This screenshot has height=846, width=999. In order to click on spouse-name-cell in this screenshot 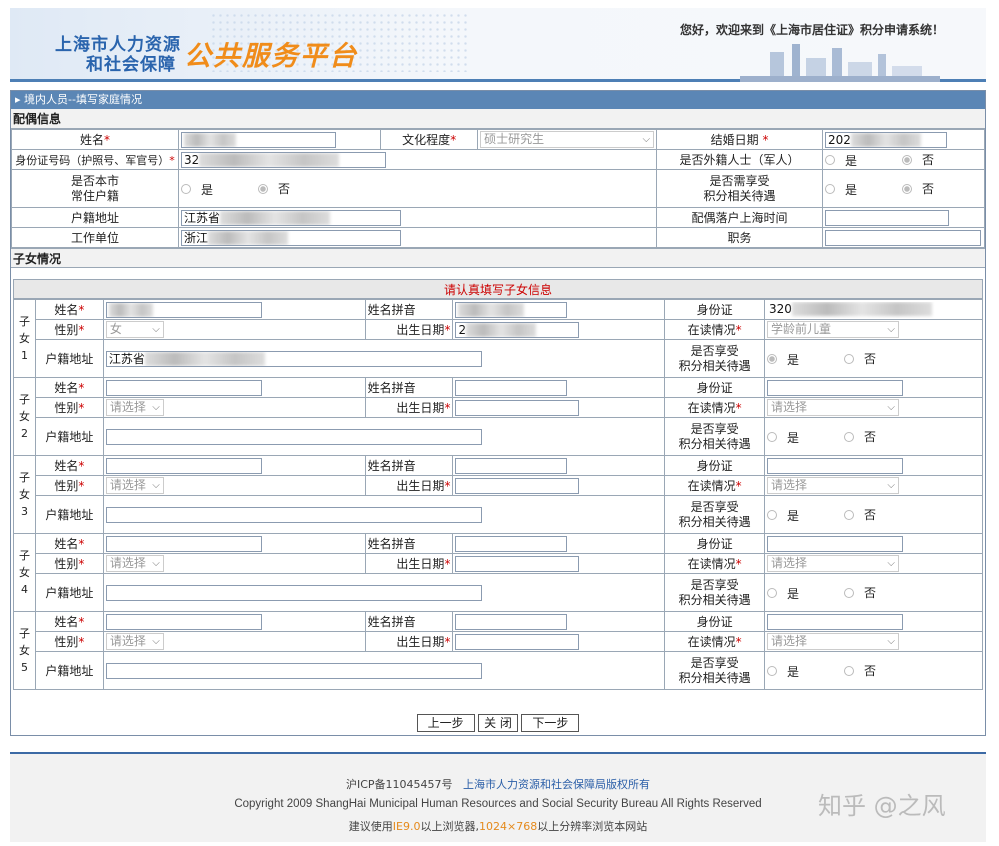, I will do `click(279, 139)`.